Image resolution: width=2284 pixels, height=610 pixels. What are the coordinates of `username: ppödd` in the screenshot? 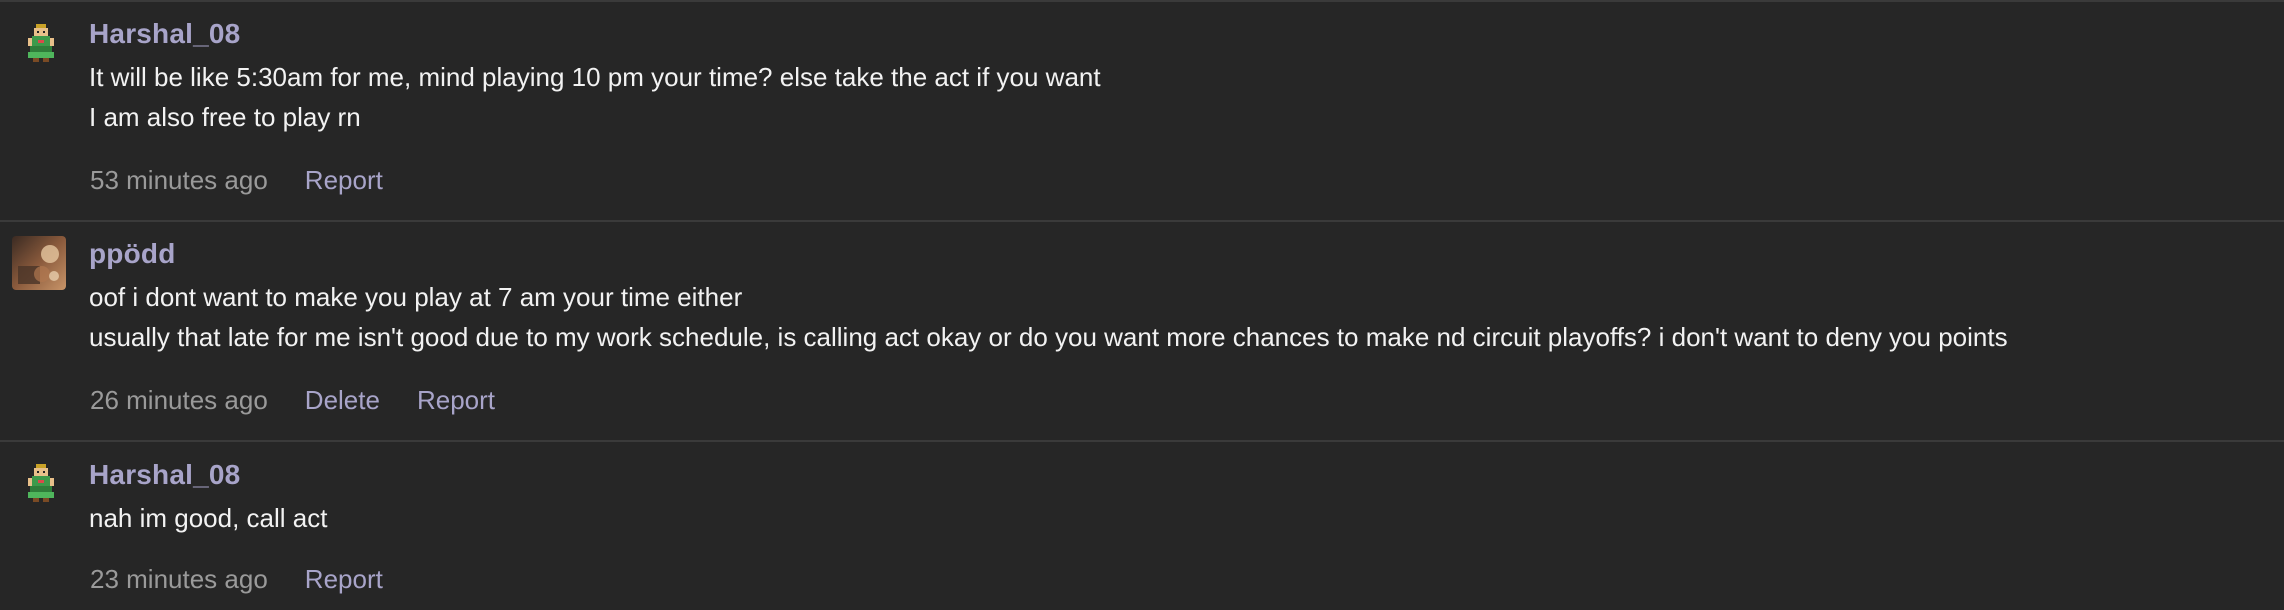 It's located at (132, 254).